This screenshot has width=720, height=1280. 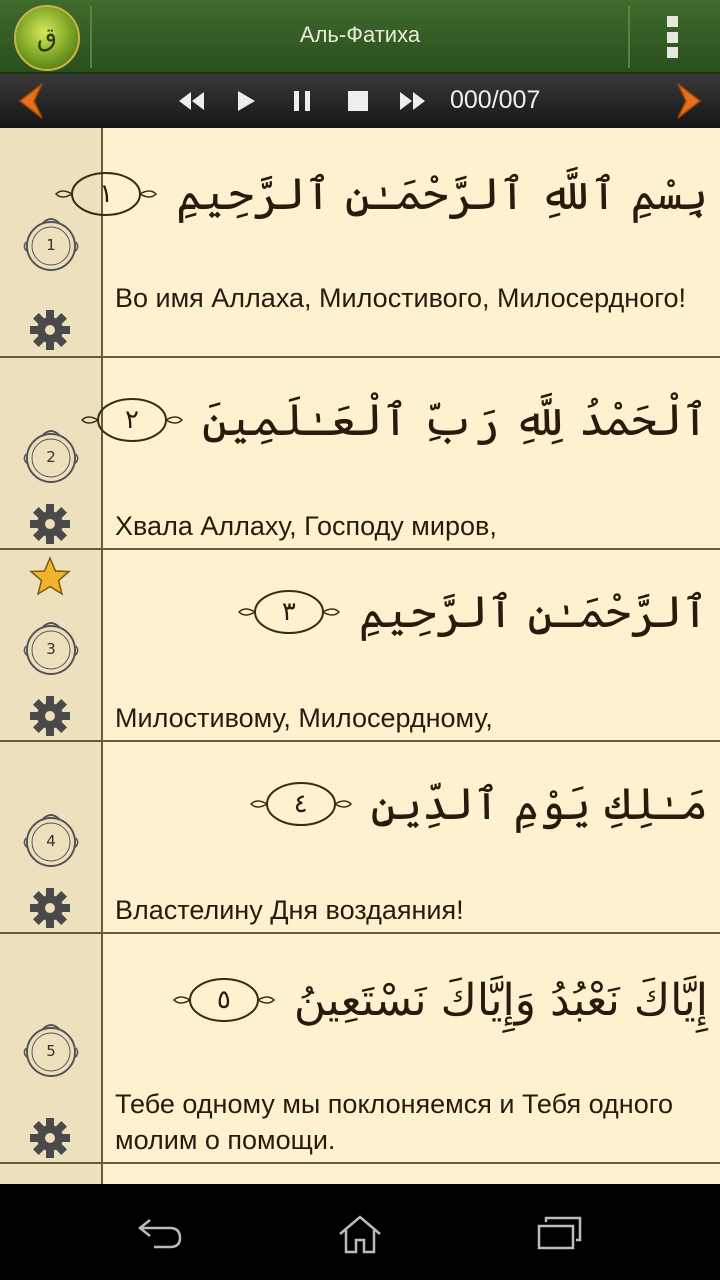 I want to click on verse-gutter: 2, so click(x=51, y=453).